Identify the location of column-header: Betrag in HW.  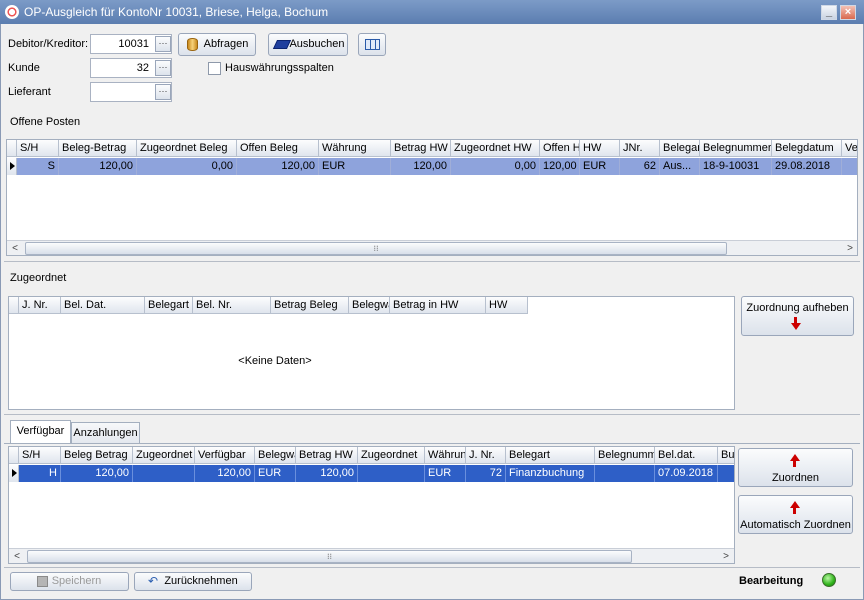
(438, 305).